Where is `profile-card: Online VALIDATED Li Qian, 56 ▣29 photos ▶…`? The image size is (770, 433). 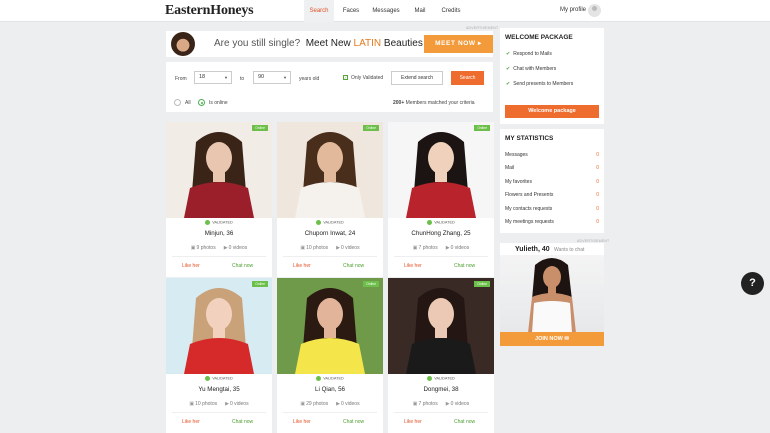
profile-card: Online VALIDATED Li Qian, 56 ▣29 photos ▶… is located at coordinates (330, 355).